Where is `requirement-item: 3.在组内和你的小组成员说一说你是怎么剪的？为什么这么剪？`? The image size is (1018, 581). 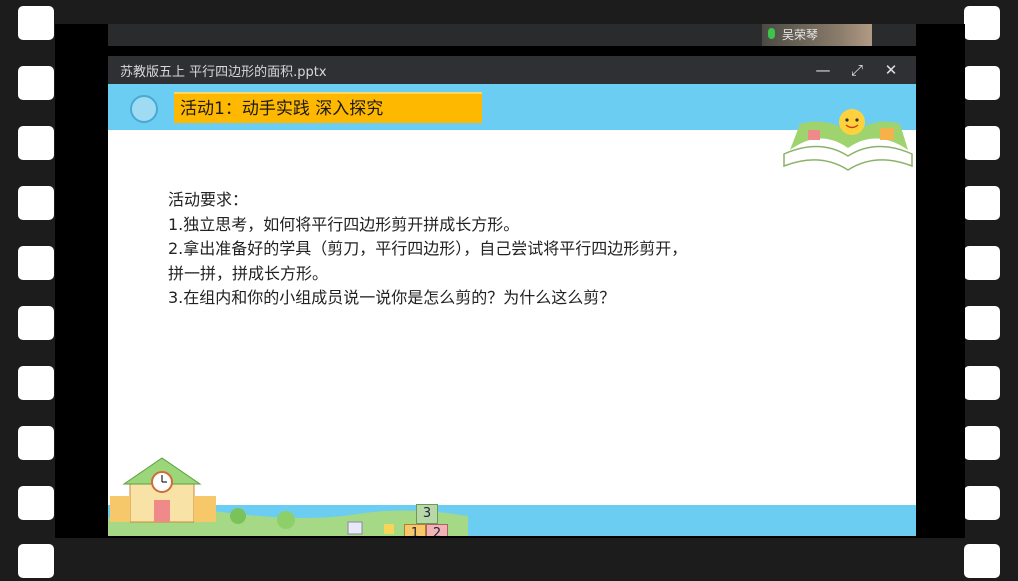
requirement-item: 3.在组内和你的小组成员说一说你是怎么剪的？为什么这么剪？ is located at coordinates (392, 297).